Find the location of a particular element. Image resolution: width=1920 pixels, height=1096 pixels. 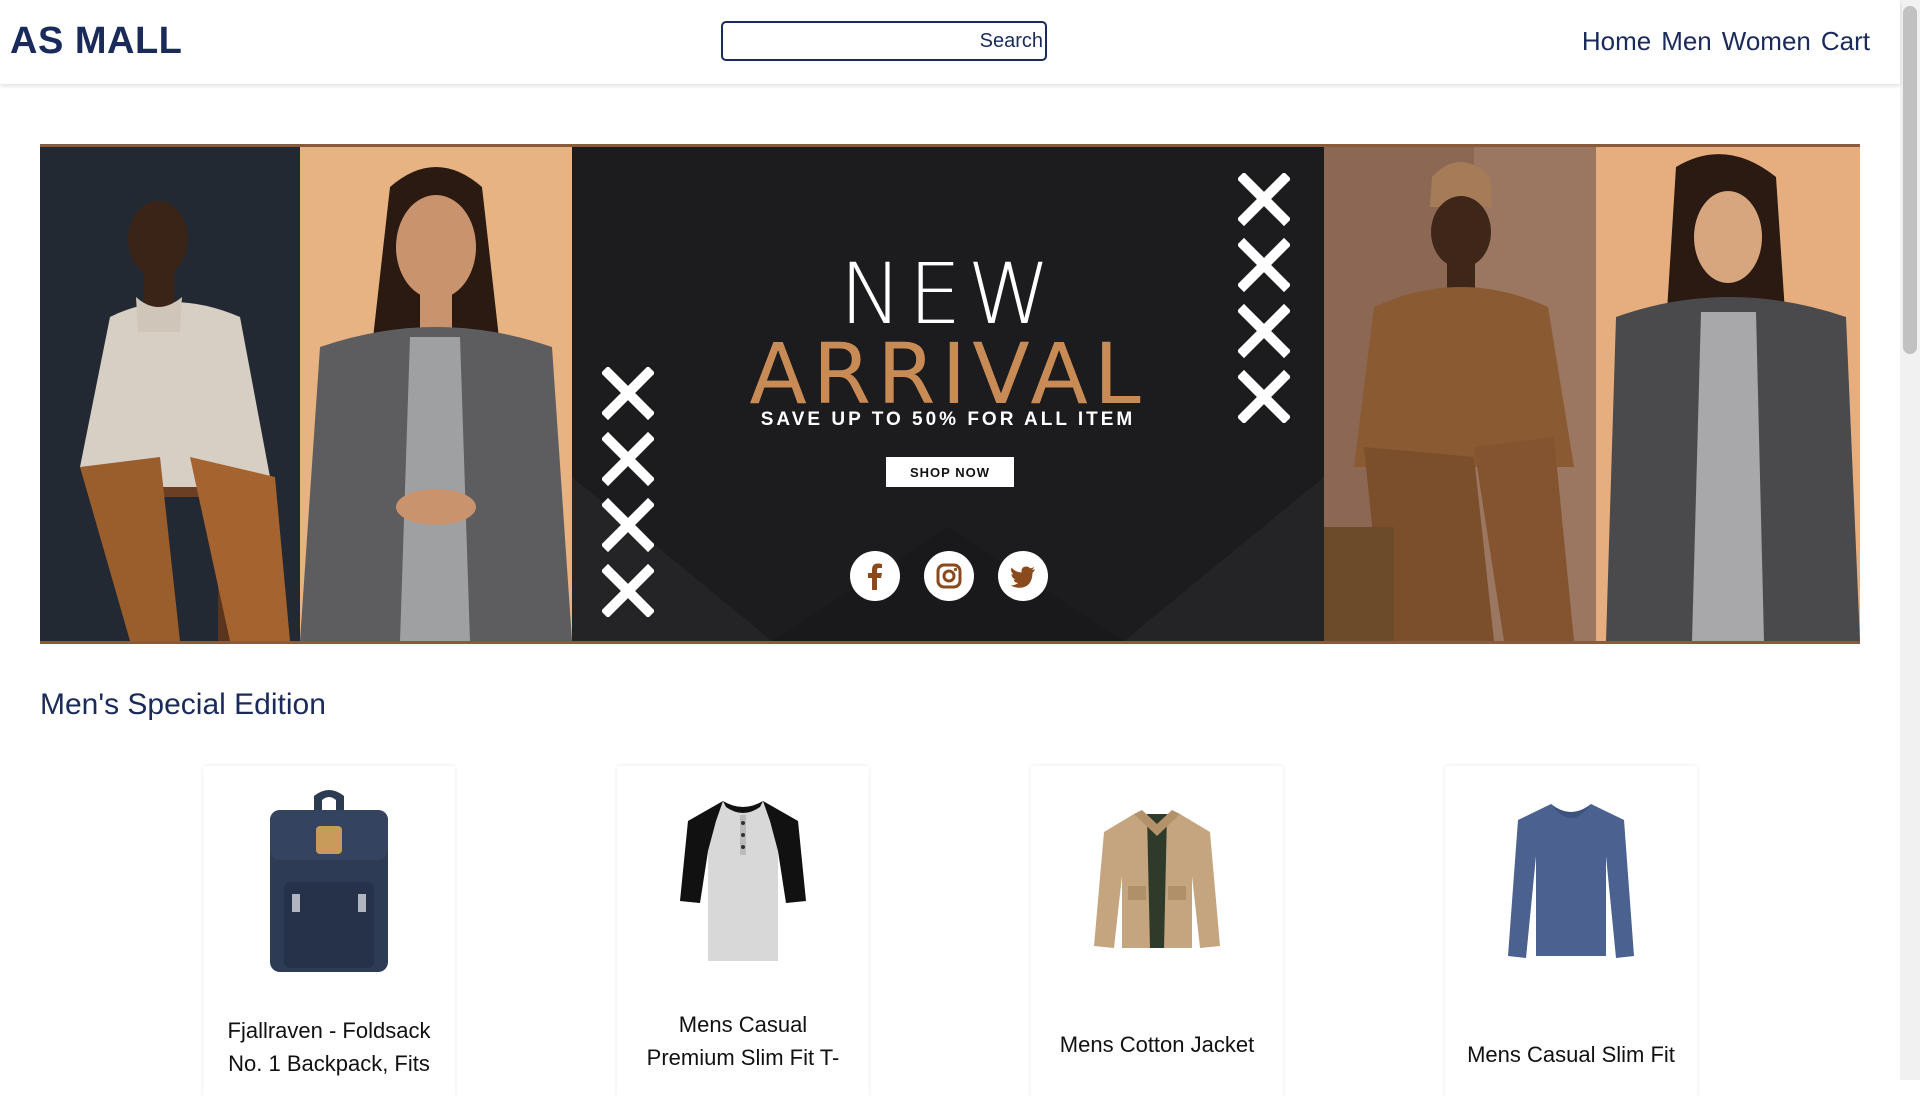

nav-women: Women is located at coordinates (1766, 41).